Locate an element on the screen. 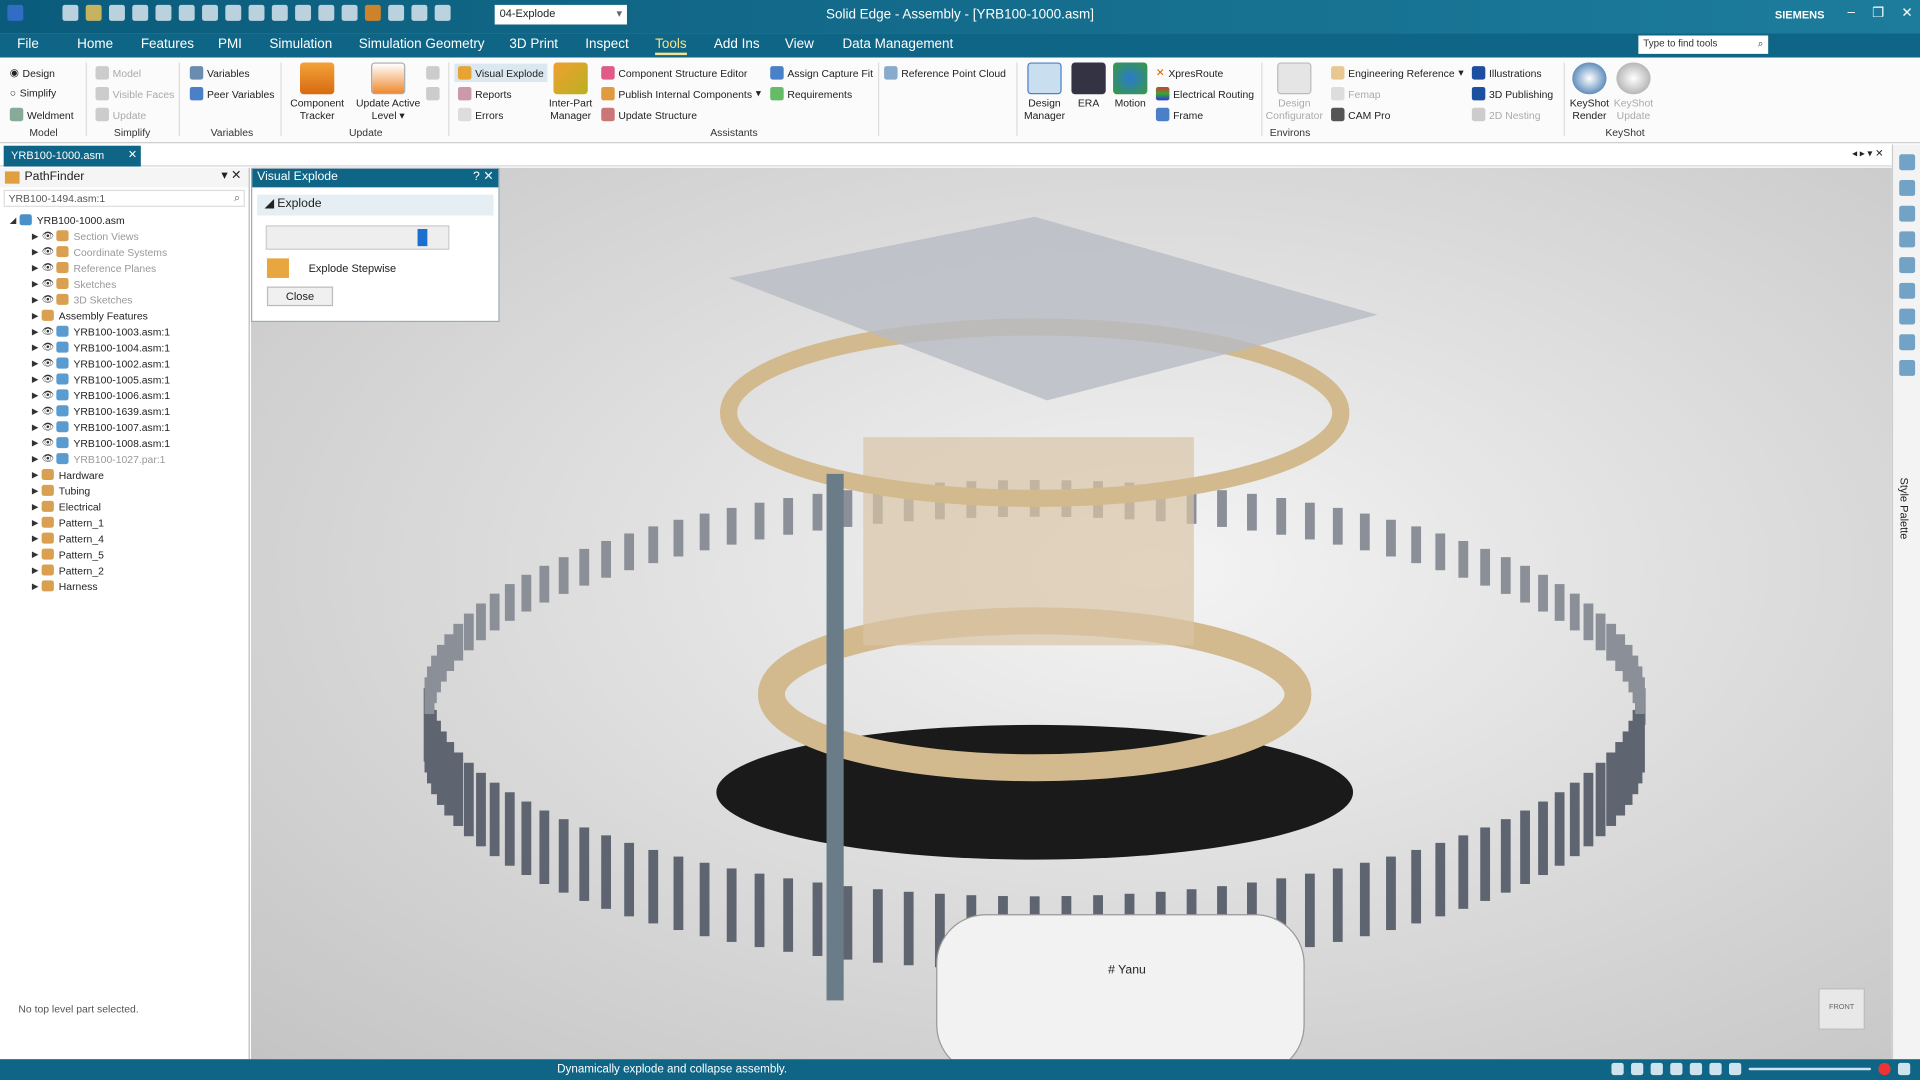 This screenshot has width=1920, height=1080. assign-capture-fit-button: Assign Capture Fit is located at coordinates (821, 73).